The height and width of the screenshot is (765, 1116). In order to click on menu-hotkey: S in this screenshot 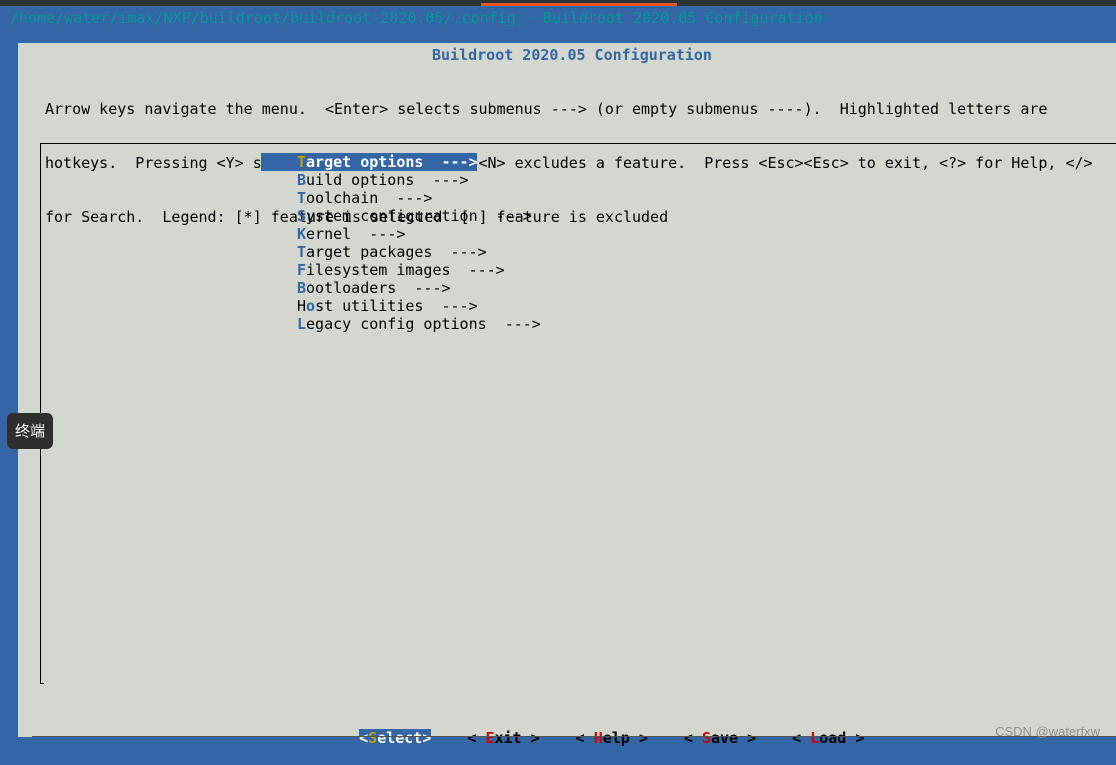, I will do `click(302, 216)`.